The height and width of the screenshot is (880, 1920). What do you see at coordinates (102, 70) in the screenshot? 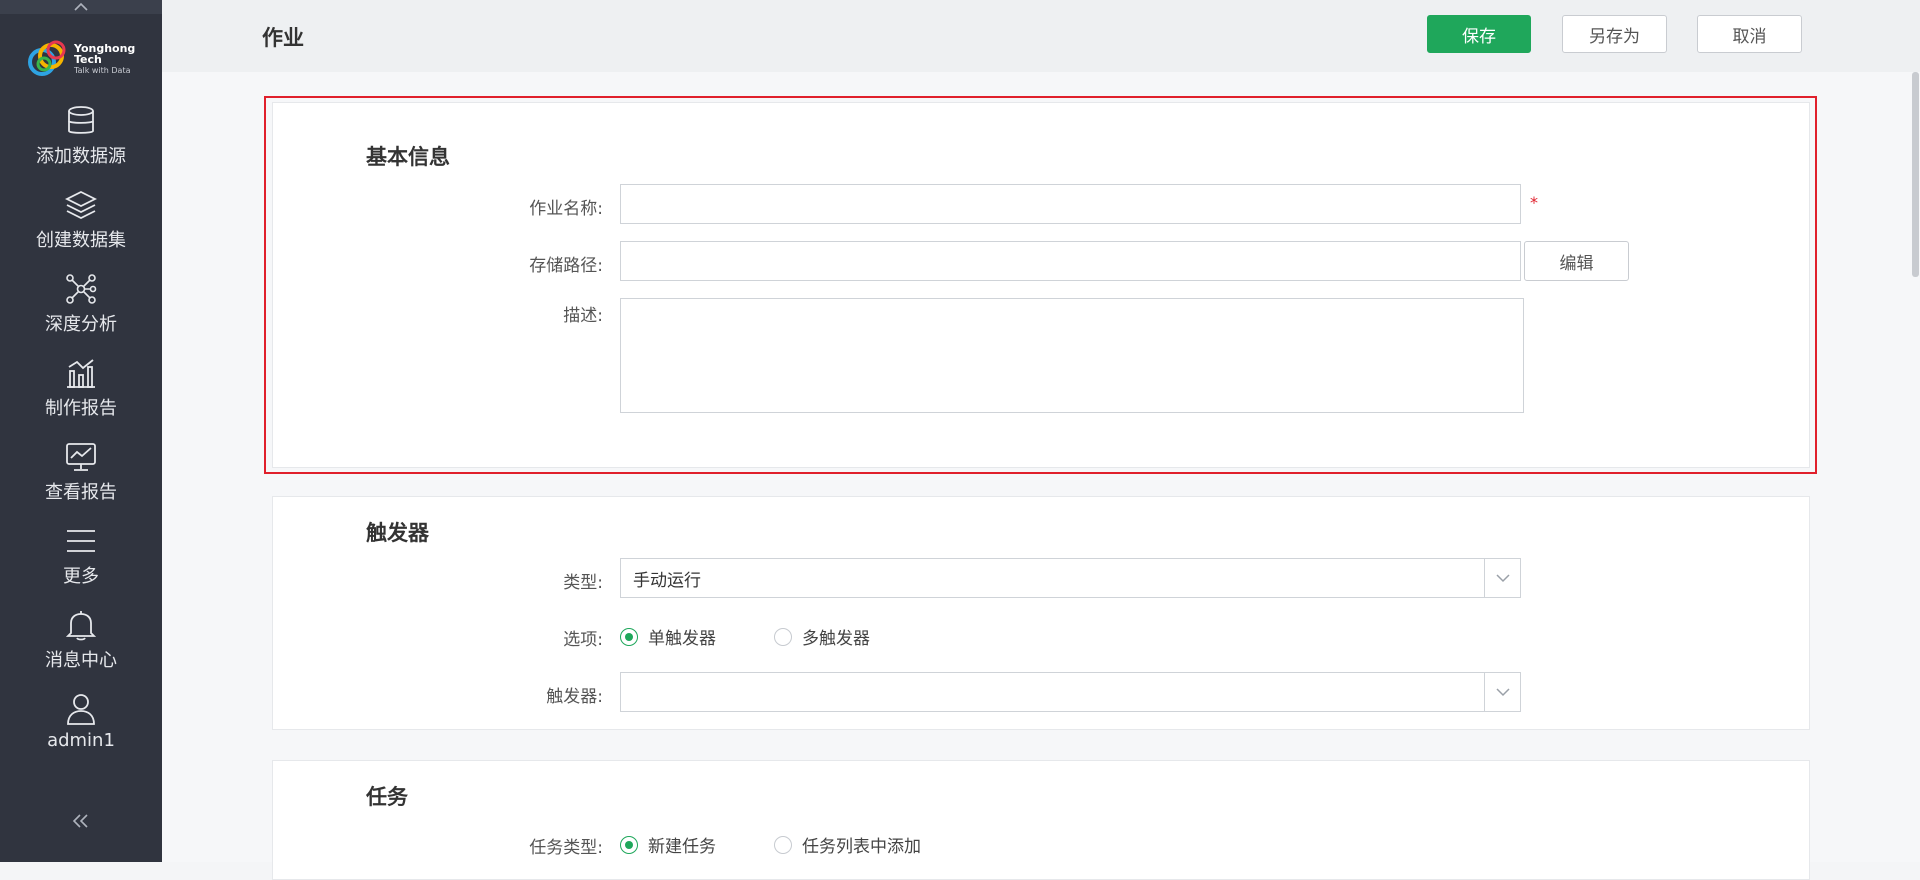
I see `logo-slogan: Talk with Data` at bounding box center [102, 70].